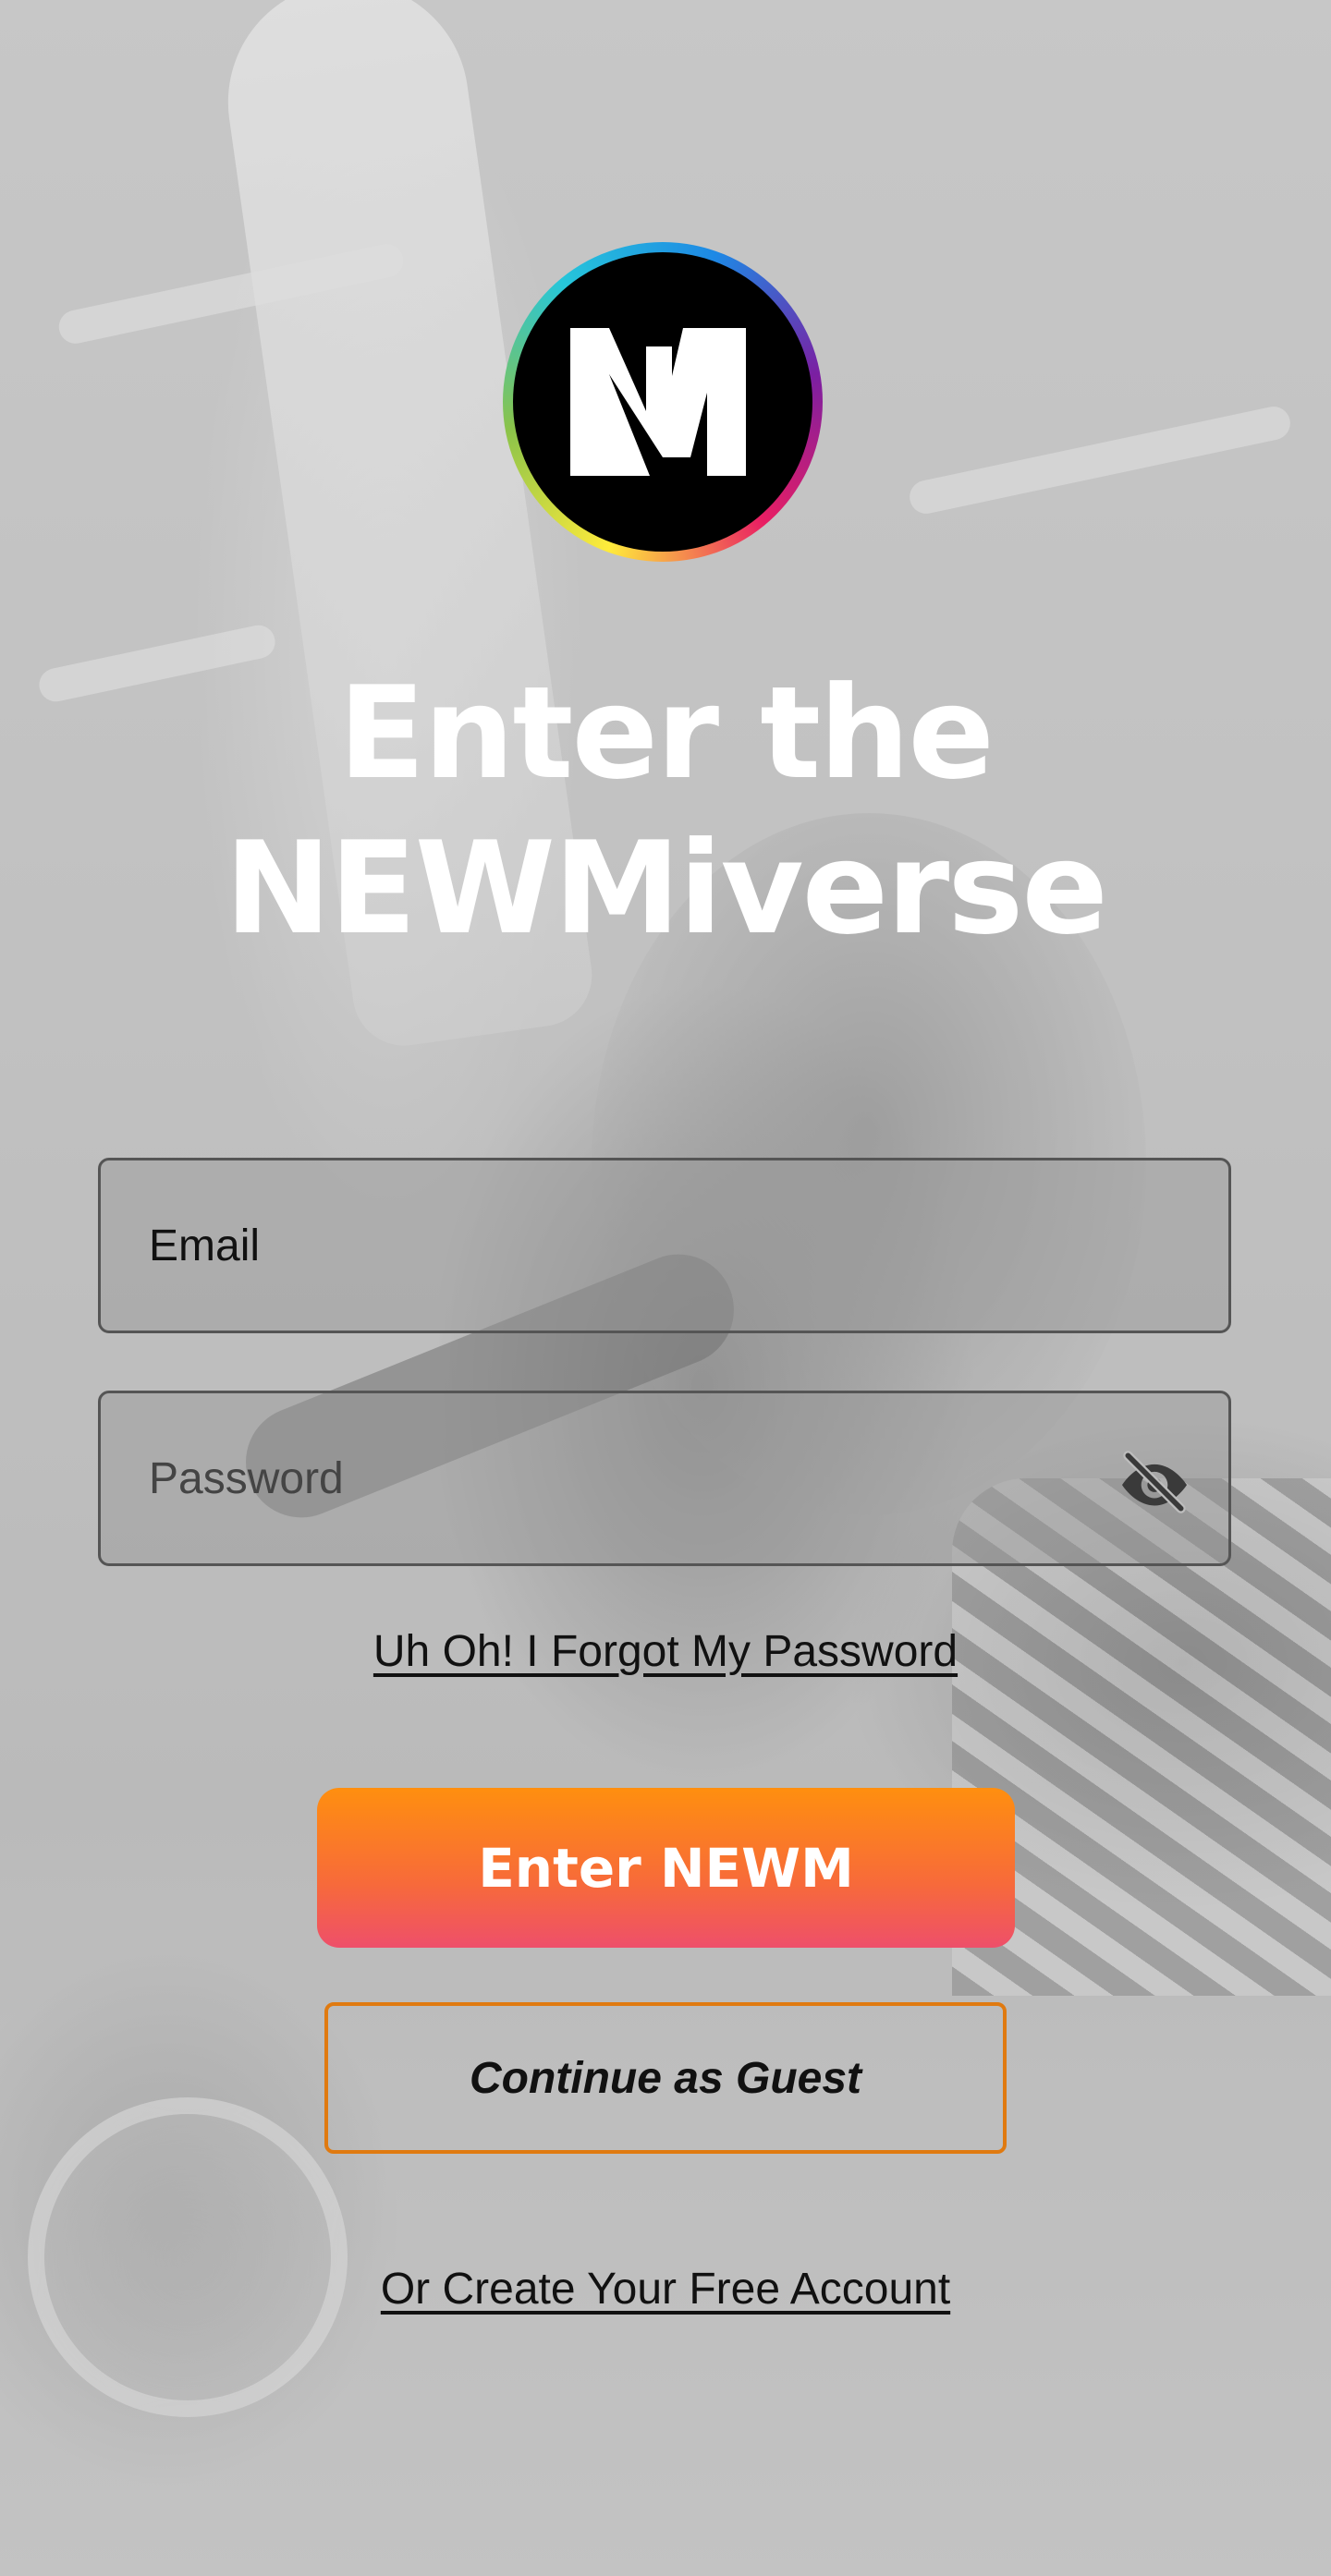 This screenshot has width=1331, height=2576. What do you see at coordinates (663, 402) in the screenshot?
I see `newm-logo-icon` at bounding box center [663, 402].